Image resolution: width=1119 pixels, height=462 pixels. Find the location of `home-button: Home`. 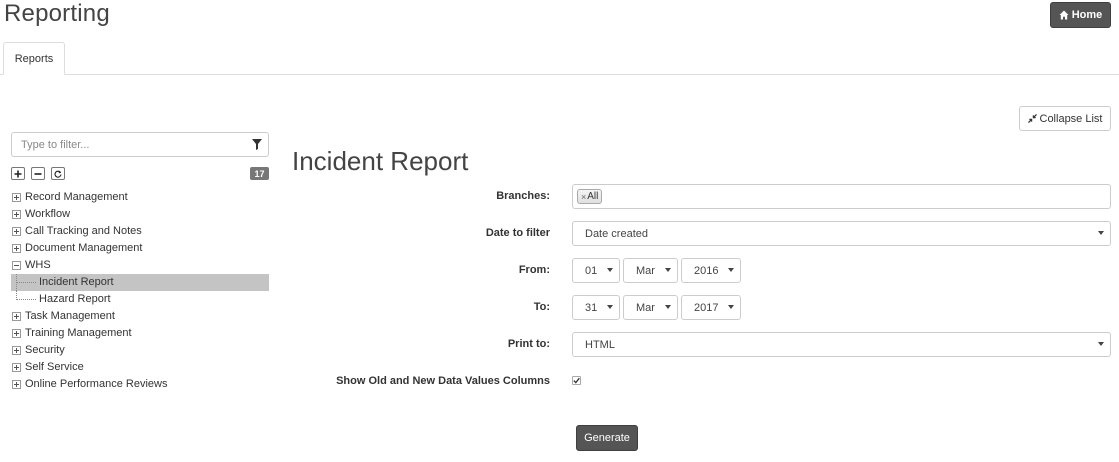

home-button: Home is located at coordinates (1080, 15).